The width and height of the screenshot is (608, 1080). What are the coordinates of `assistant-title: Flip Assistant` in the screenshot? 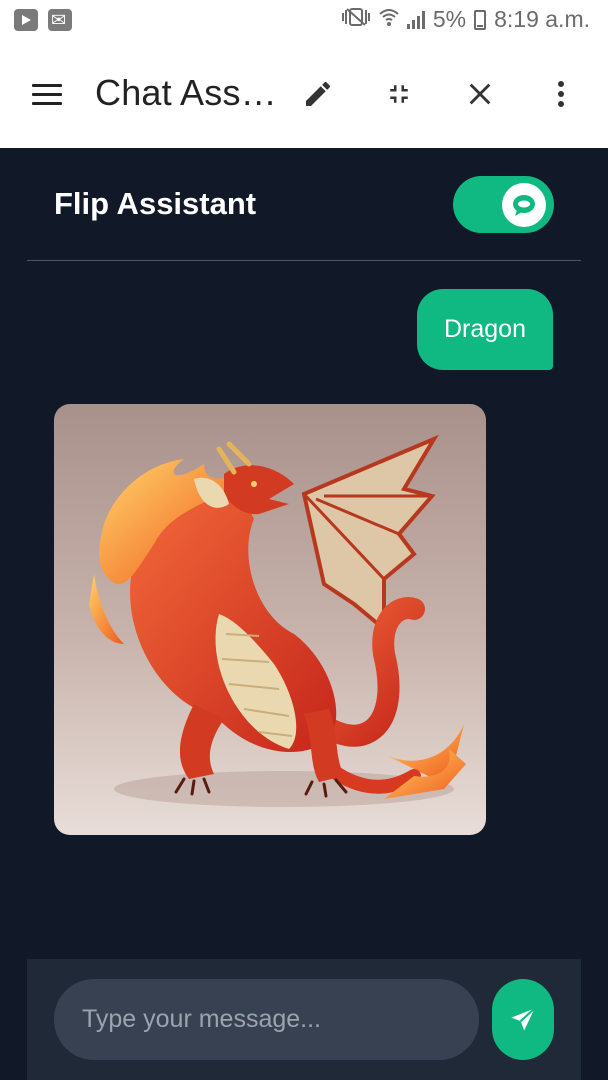 It's located at (155, 203).